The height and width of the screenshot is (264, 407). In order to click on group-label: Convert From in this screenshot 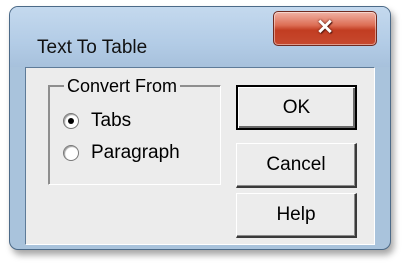, I will do `click(122, 86)`.